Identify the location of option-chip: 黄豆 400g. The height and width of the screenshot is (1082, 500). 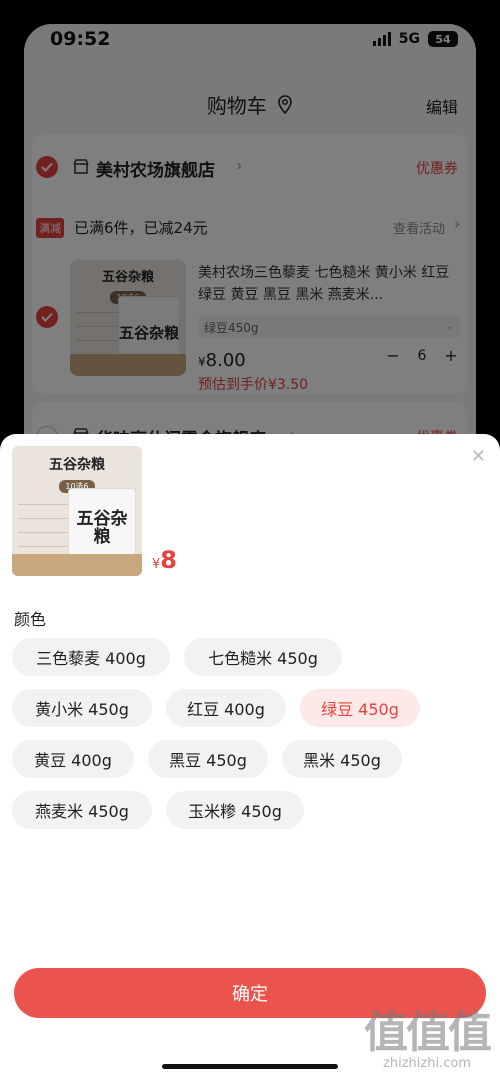
(73, 759).